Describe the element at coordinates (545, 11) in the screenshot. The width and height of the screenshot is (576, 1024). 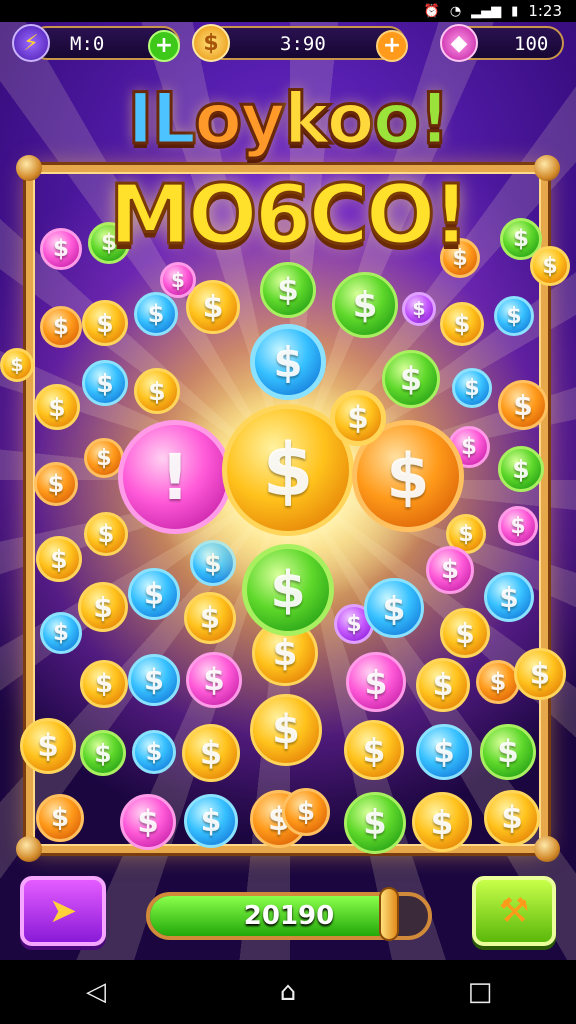
I see `status-time: 1:23` at that location.